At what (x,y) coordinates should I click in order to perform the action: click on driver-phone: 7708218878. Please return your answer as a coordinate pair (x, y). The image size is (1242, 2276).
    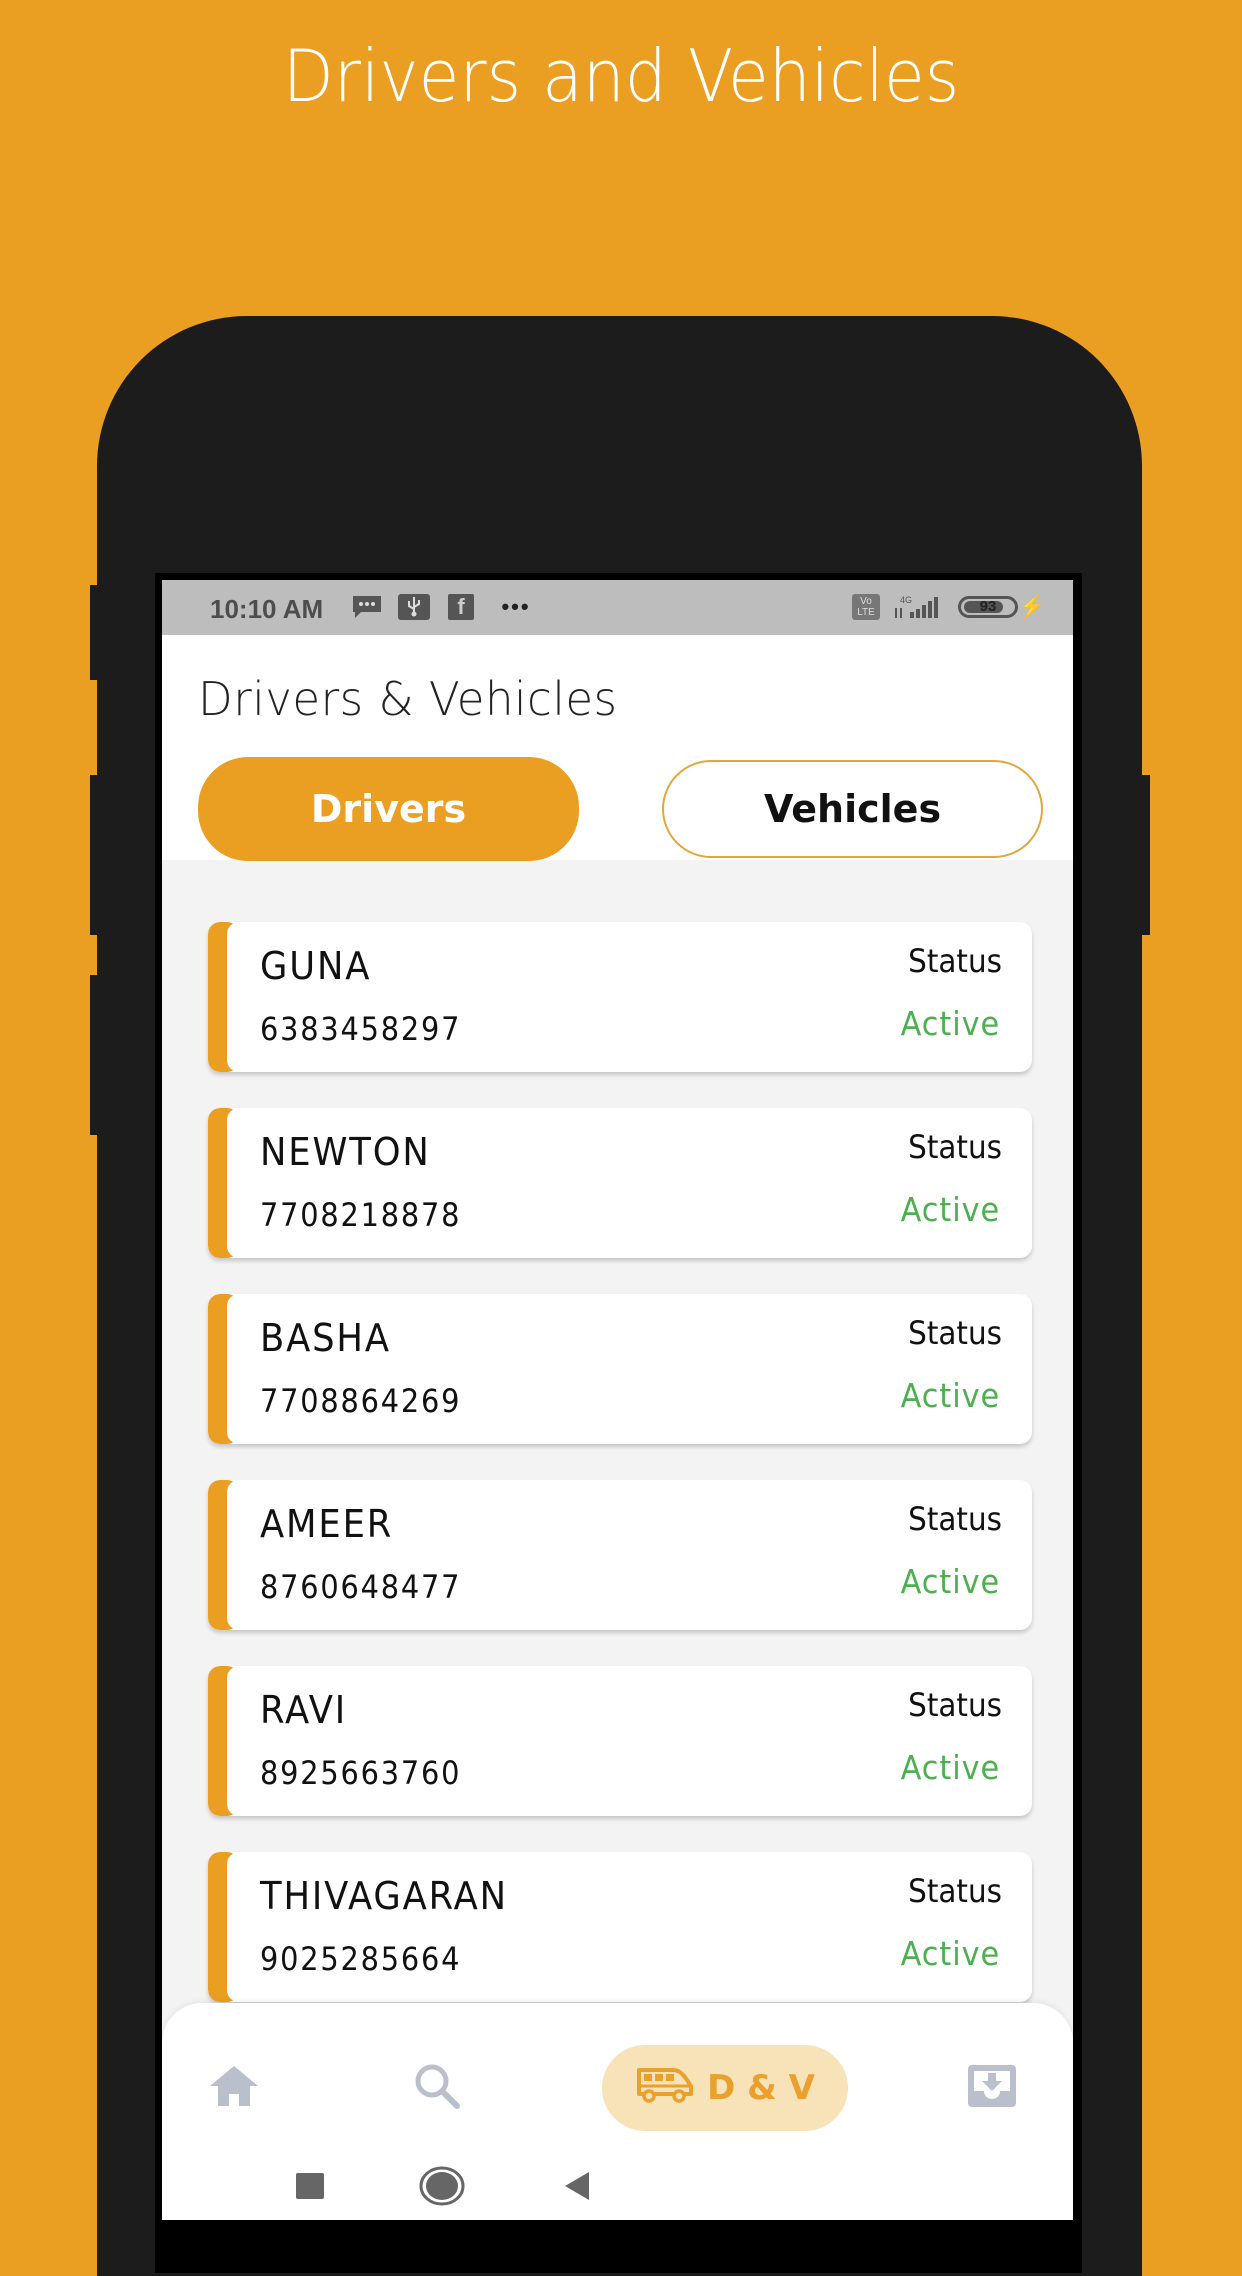
    Looking at the image, I should click on (361, 1215).